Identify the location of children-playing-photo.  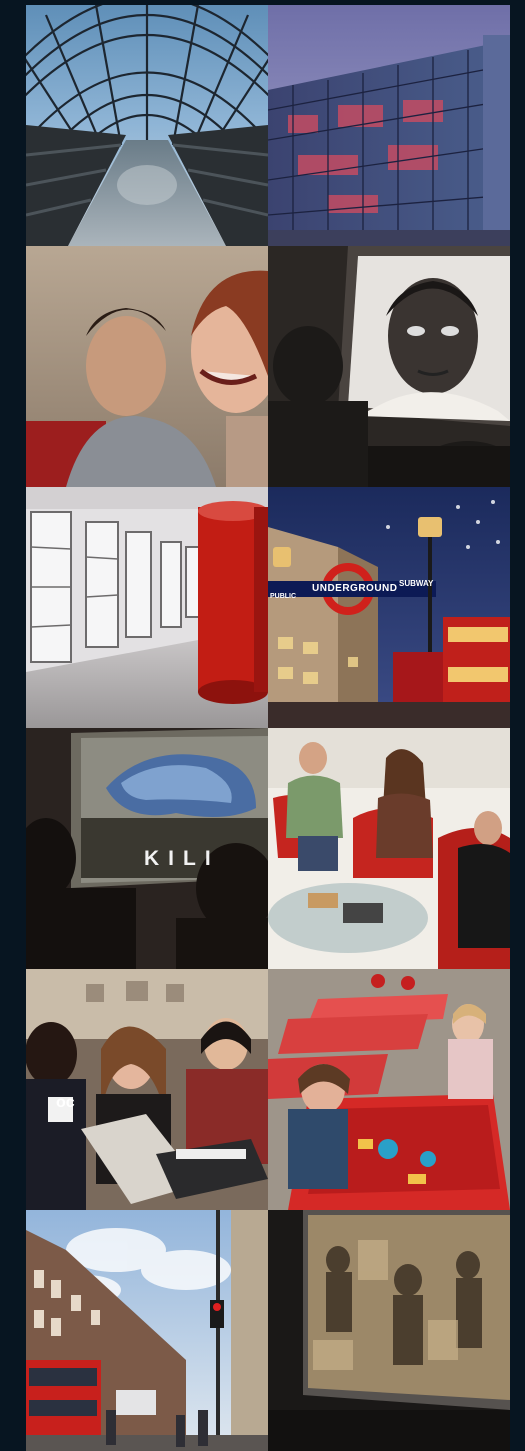
(389, 1089).